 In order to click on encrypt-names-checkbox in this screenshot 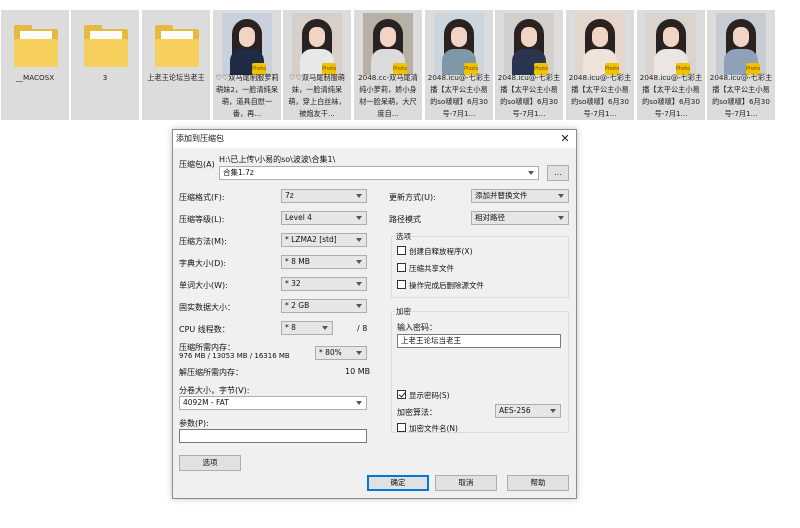, I will do `click(401, 427)`.